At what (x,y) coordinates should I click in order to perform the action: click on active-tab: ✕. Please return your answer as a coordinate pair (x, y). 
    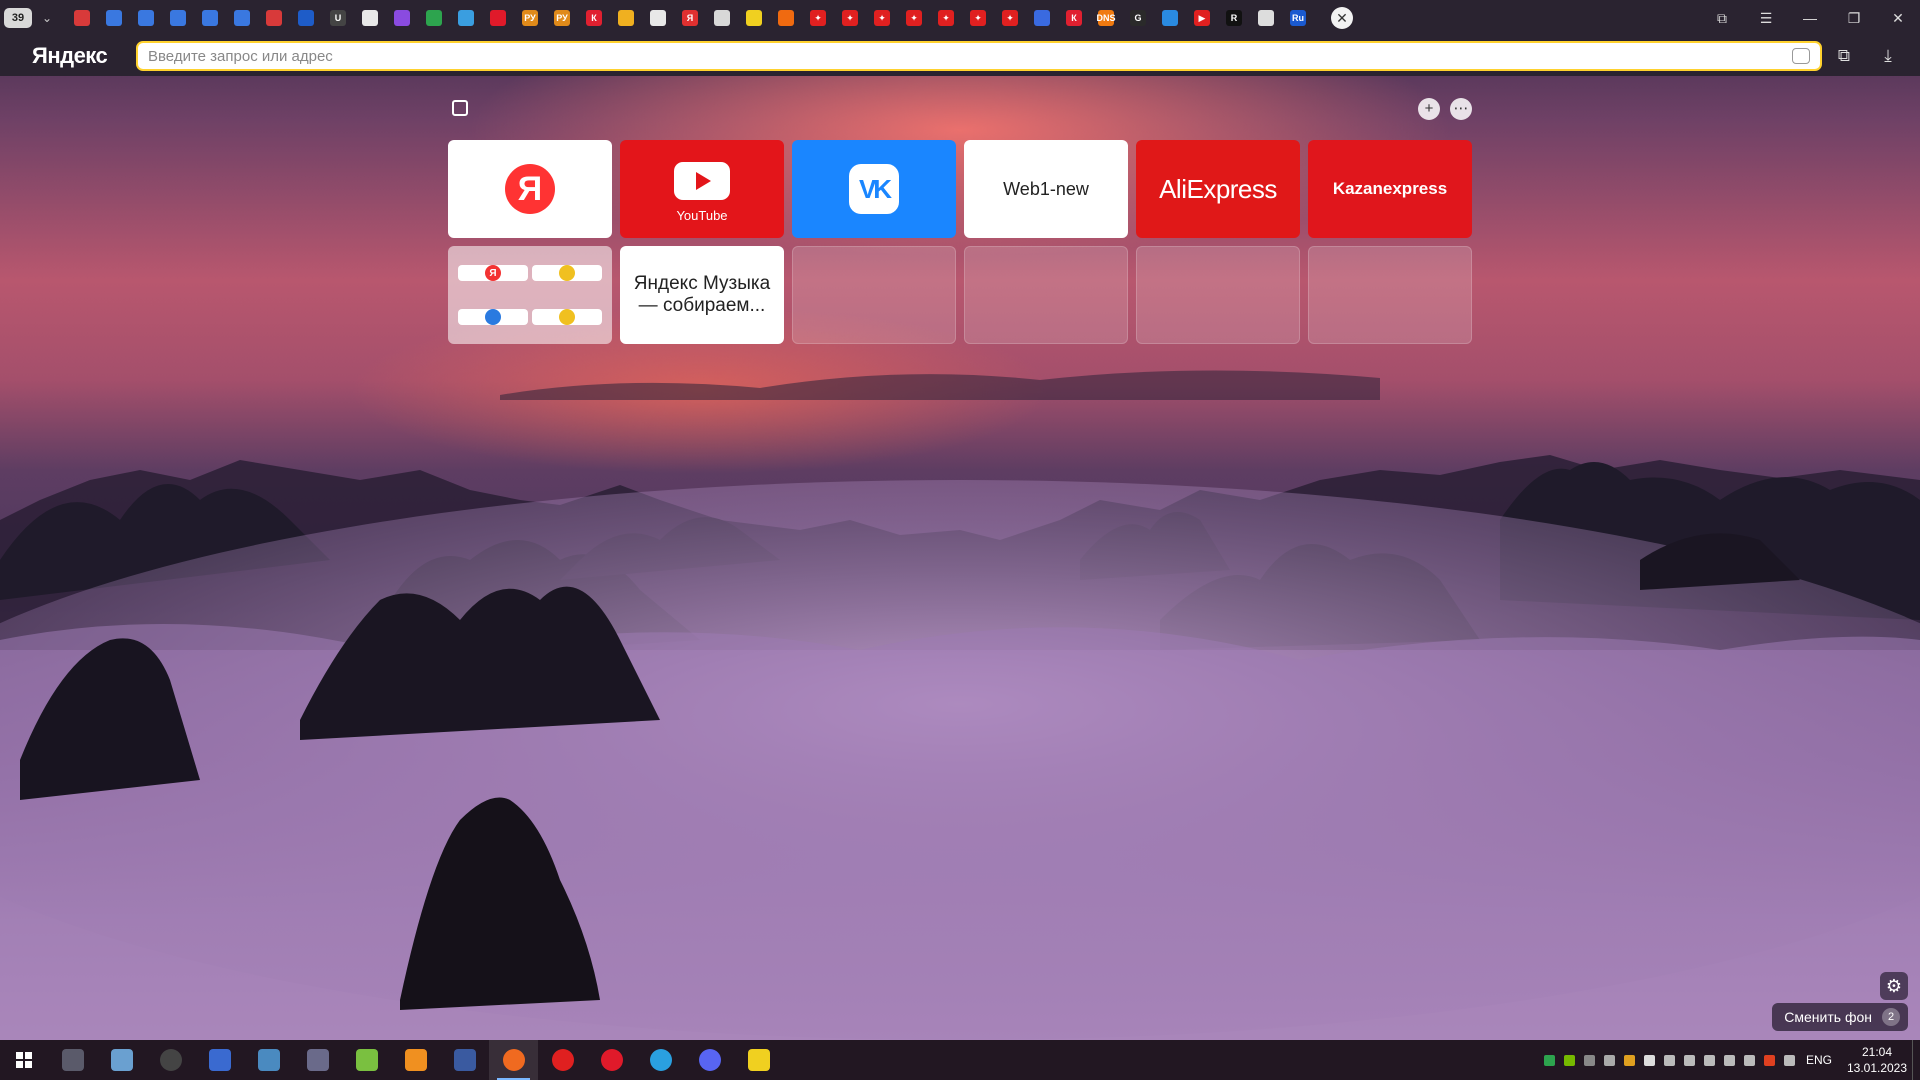
    Looking at the image, I should click on (1342, 18).